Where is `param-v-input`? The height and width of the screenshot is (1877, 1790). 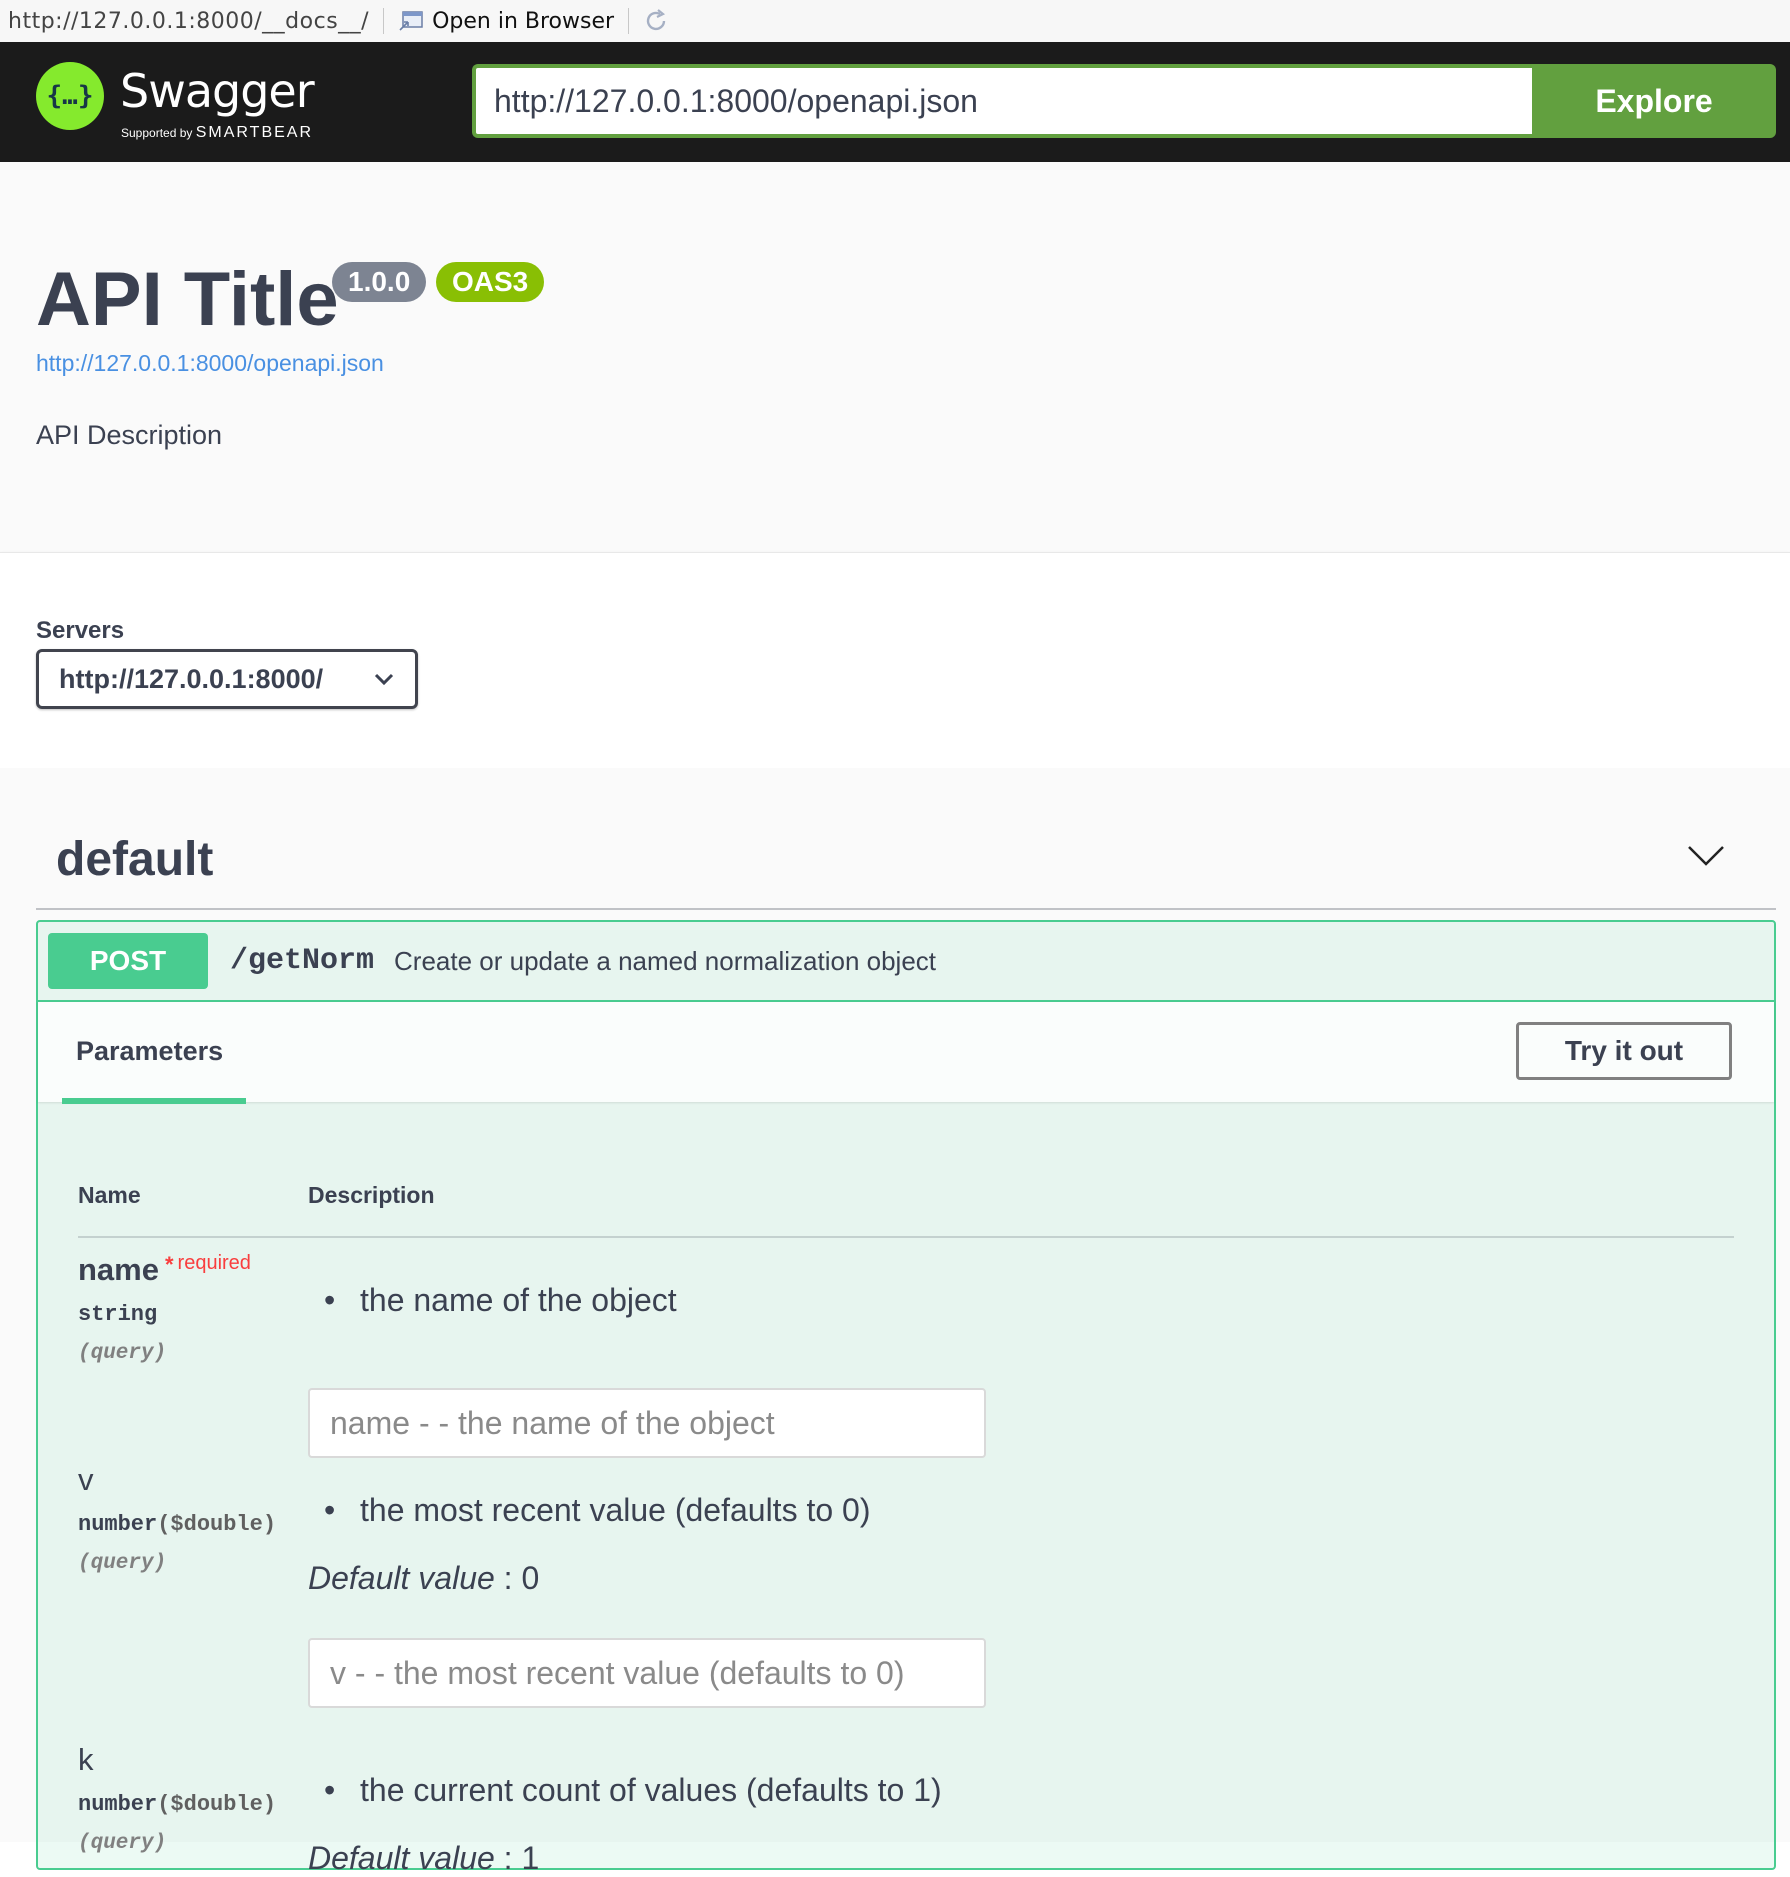 param-v-input is located at coordinates (647, 1673).